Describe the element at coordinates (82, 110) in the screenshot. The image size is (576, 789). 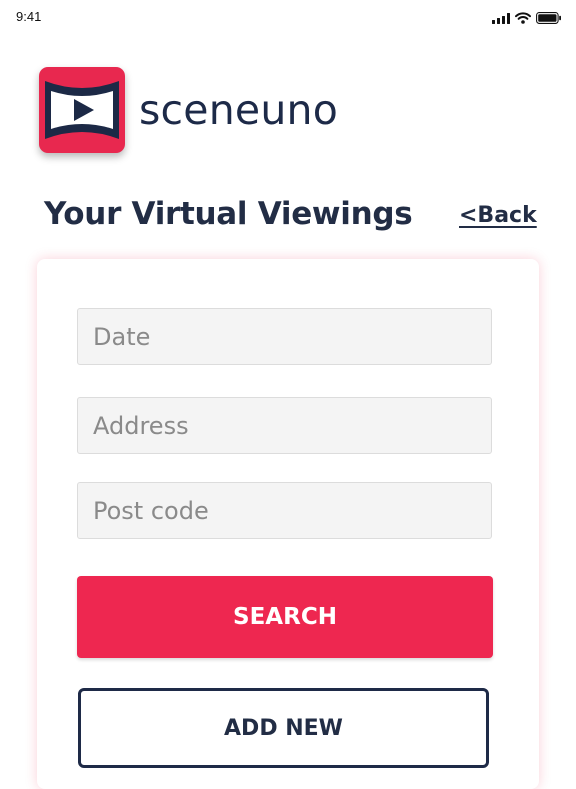
I see `play-video-logo-icon` at that location.